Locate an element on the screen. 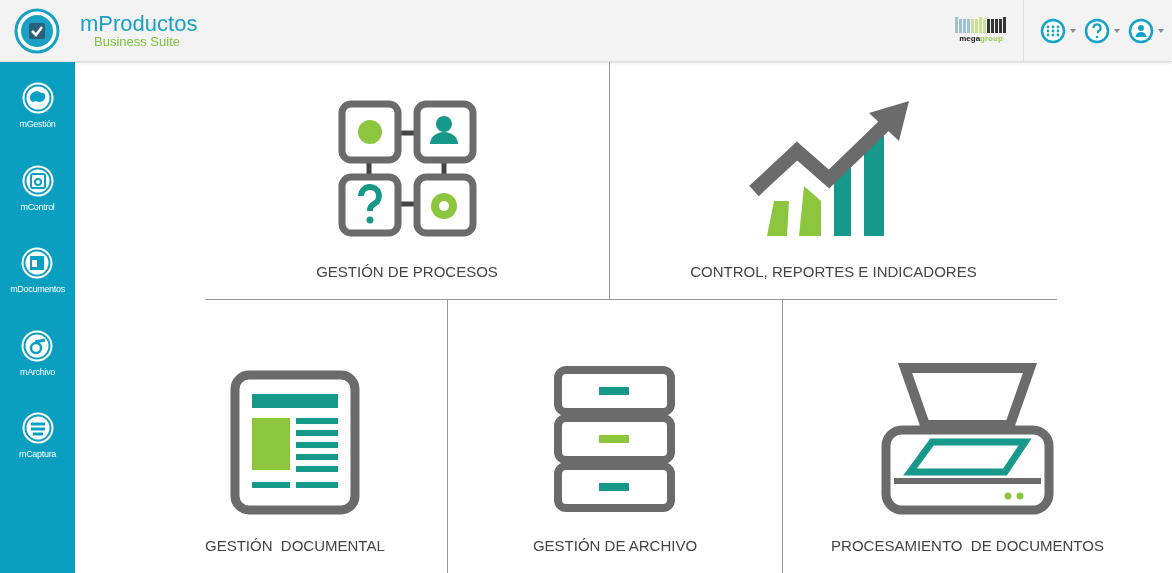 The image size is (1172, 573). partner-logo: megagroup is located at coordinates (981, 30).